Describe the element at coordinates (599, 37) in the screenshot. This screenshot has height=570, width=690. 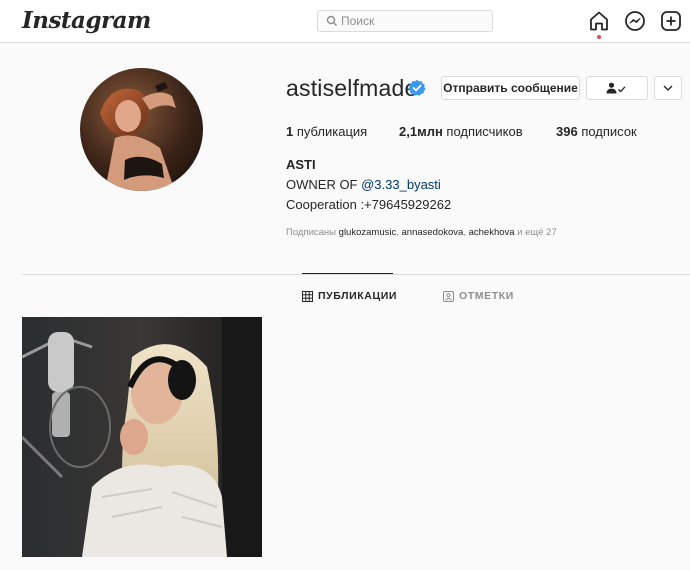
I see `notification-dot` at that location.